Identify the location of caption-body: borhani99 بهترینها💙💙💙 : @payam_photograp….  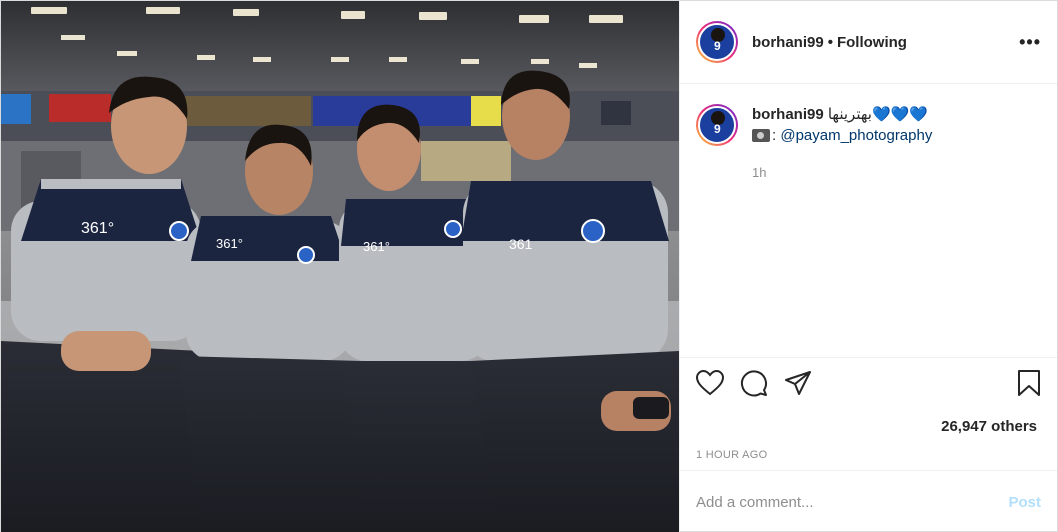
(842, 229).